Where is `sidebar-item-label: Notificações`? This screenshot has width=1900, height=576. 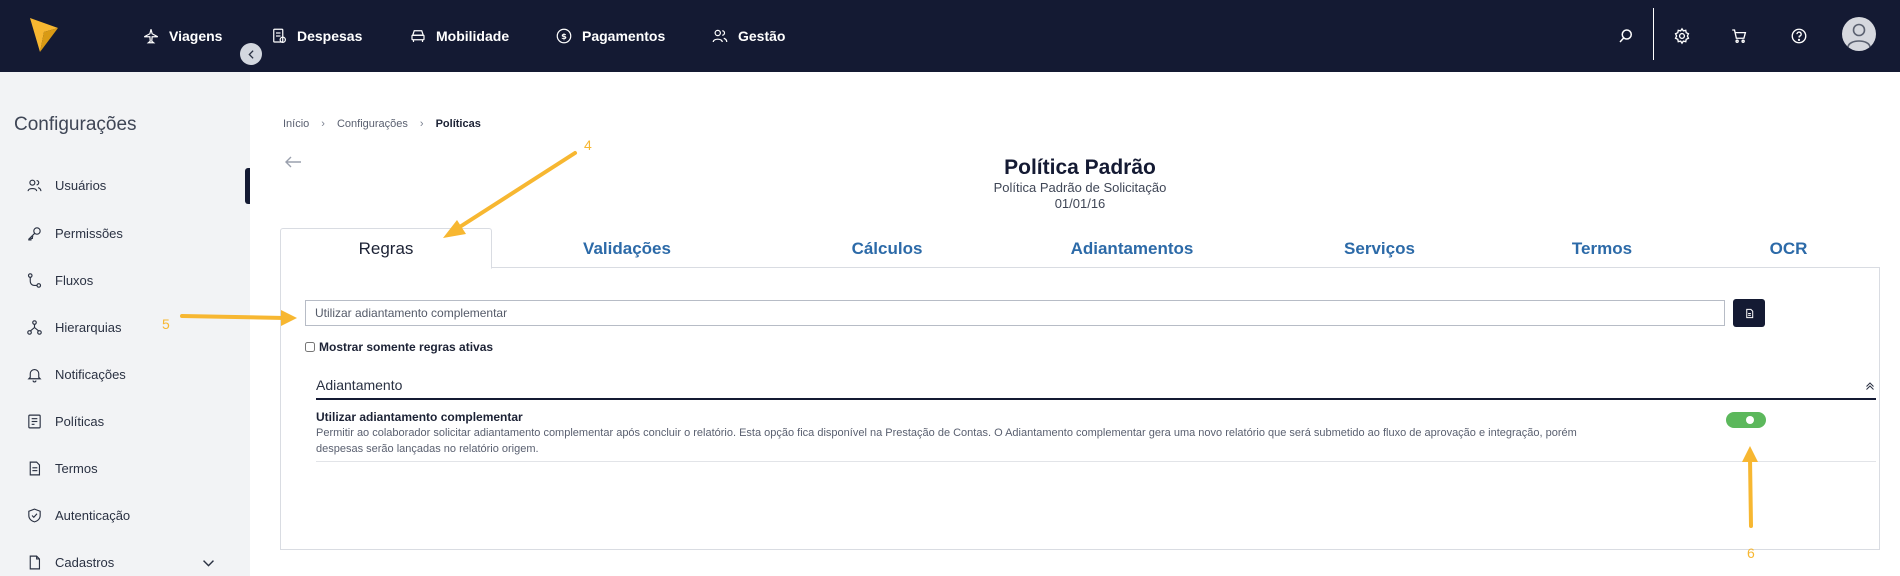 sidebar-item-label: Notificações is located at coordinates (90, 374).